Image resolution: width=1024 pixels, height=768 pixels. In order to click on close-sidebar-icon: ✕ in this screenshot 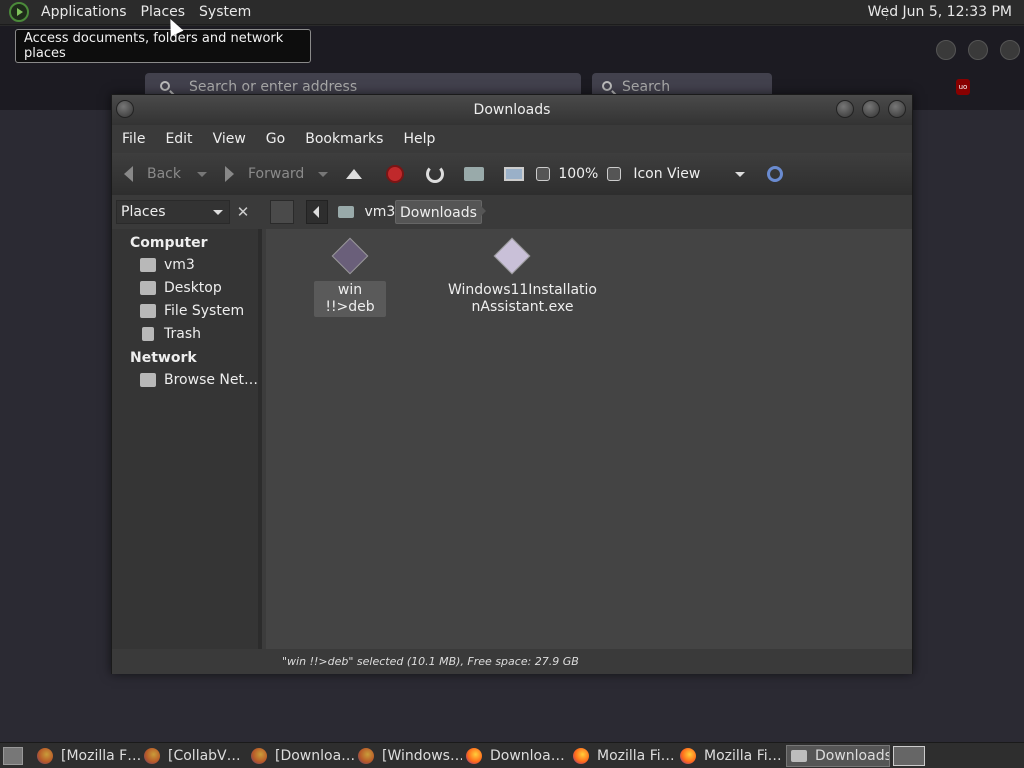, I will do `click(243, 212)`.